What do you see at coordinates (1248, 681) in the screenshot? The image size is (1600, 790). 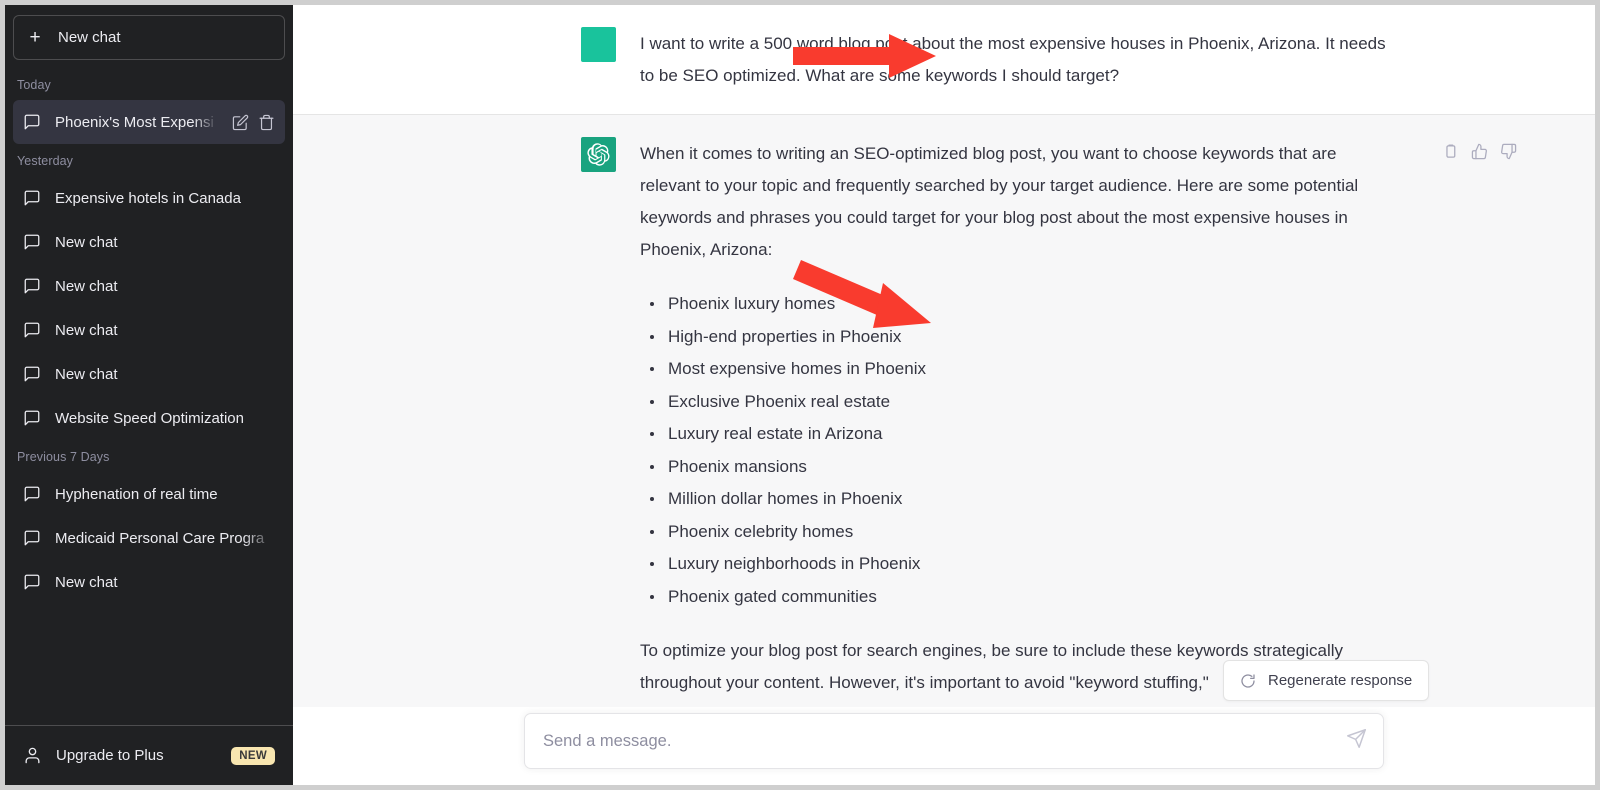 I see `refresh-icon` at bounding box center [1248, 681].